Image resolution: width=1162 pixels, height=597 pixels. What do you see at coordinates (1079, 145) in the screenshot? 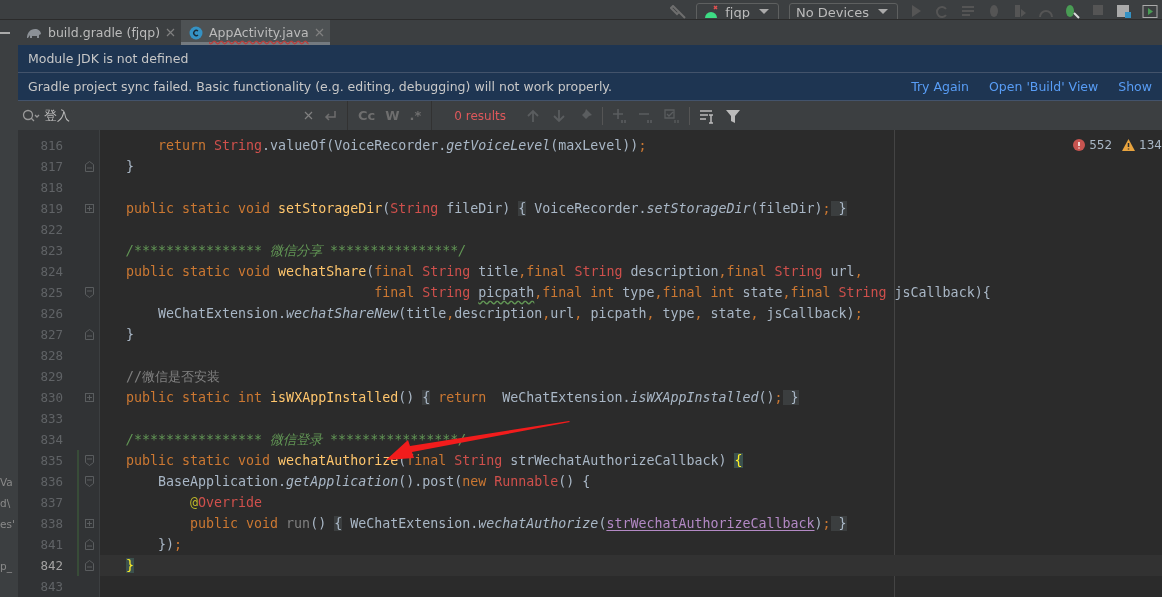
I see `error-icon` at bounding box center [1079, 145].